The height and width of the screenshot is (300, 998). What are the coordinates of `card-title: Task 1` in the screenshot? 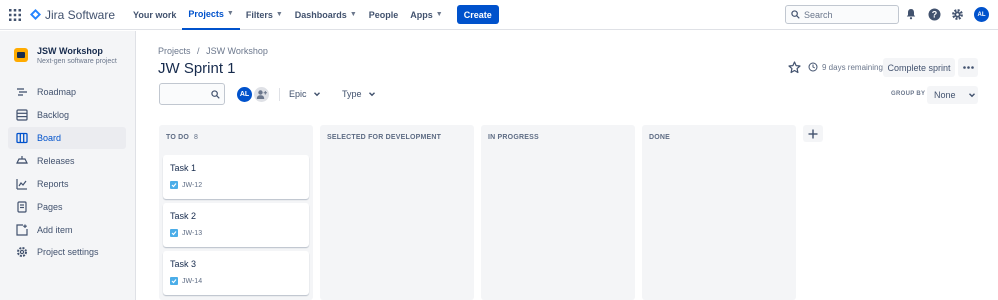 It's located at (183, 168).